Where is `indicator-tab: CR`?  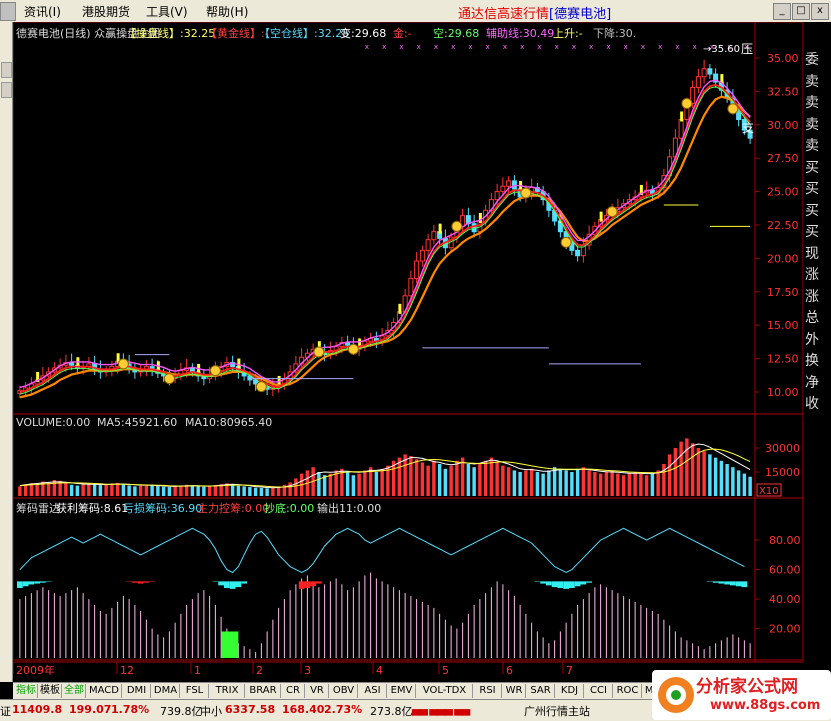 indicator-tab: CR is located at coordinates (293, 691).